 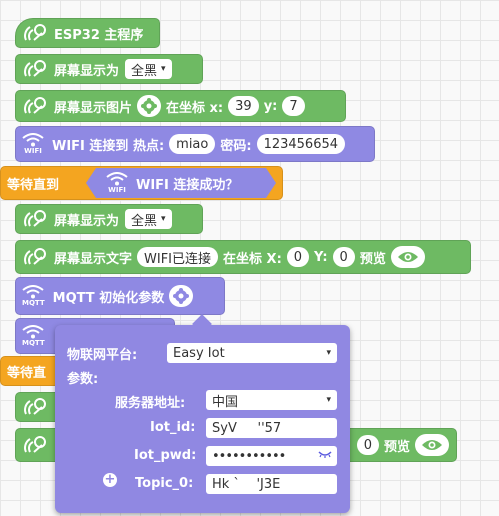 What do you see at coordinates (93, 259) in the screenshot?
I see `screen-text-label: 屏幕显示文字` at bounding box center [93, 259].